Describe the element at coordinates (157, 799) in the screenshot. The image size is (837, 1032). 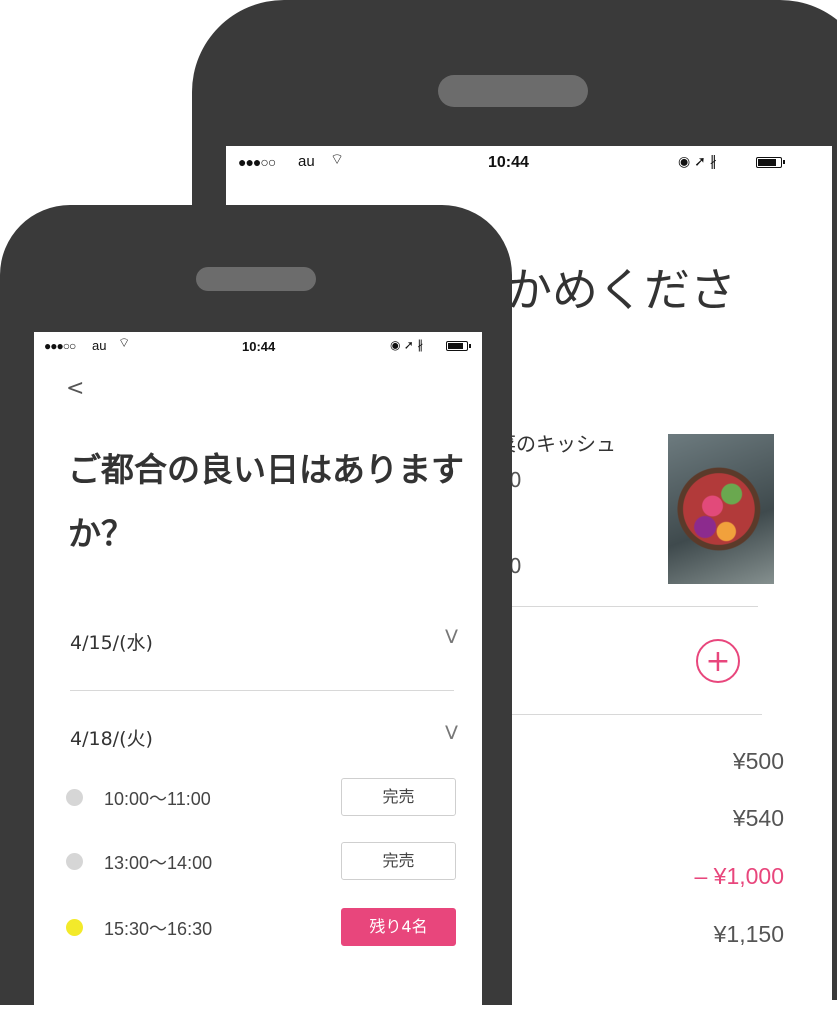
I see `slot-time: 10:00〜11:00` at that location.